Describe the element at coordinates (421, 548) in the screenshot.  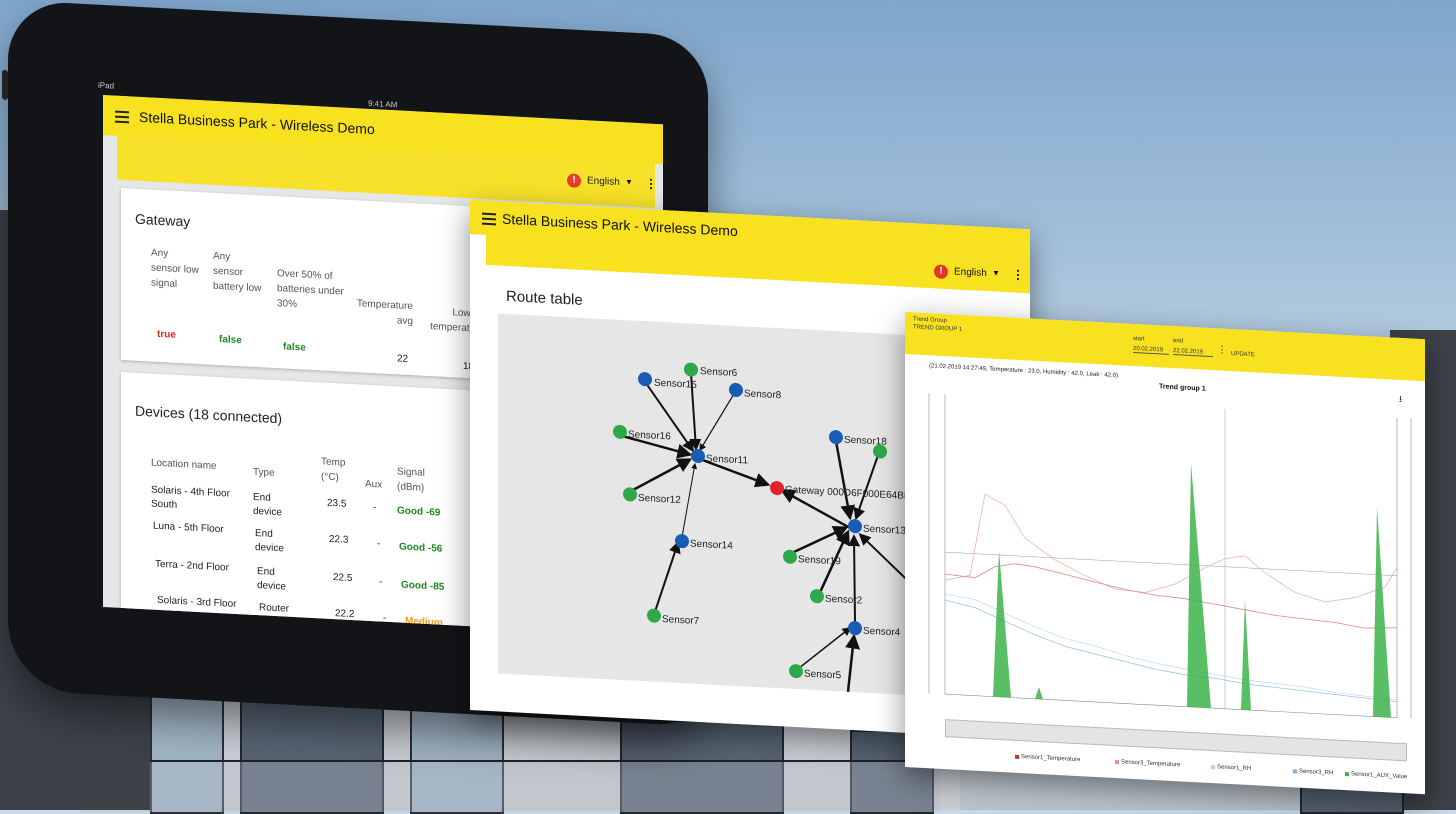
I see `device-signal: Good -56` at that location.